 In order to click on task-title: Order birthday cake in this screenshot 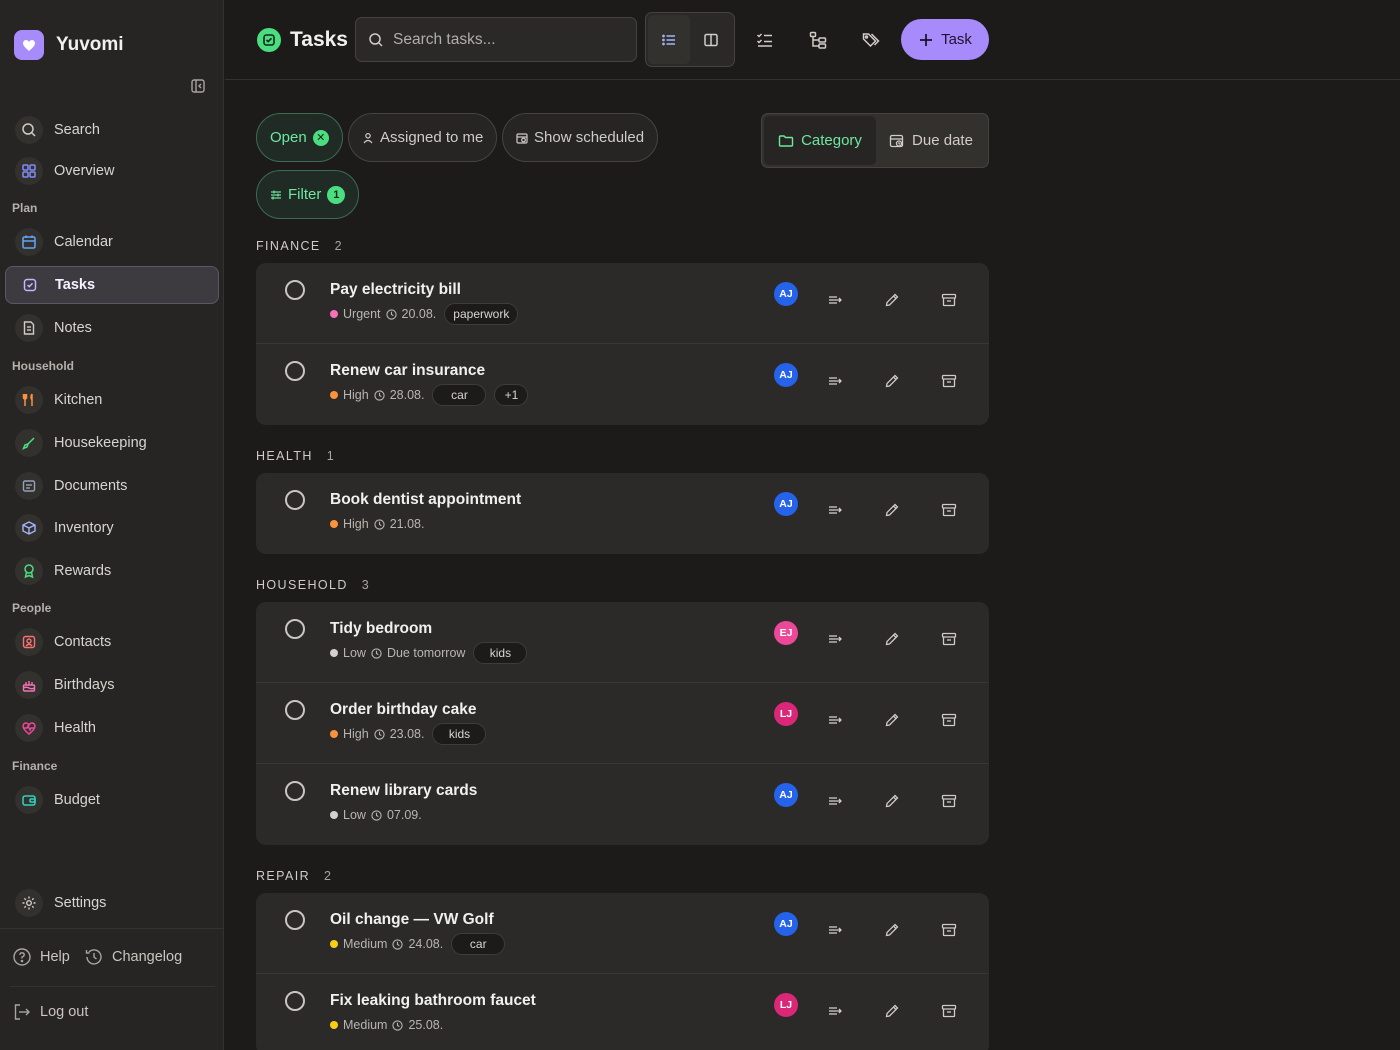, I will do `click(403, 710)`.